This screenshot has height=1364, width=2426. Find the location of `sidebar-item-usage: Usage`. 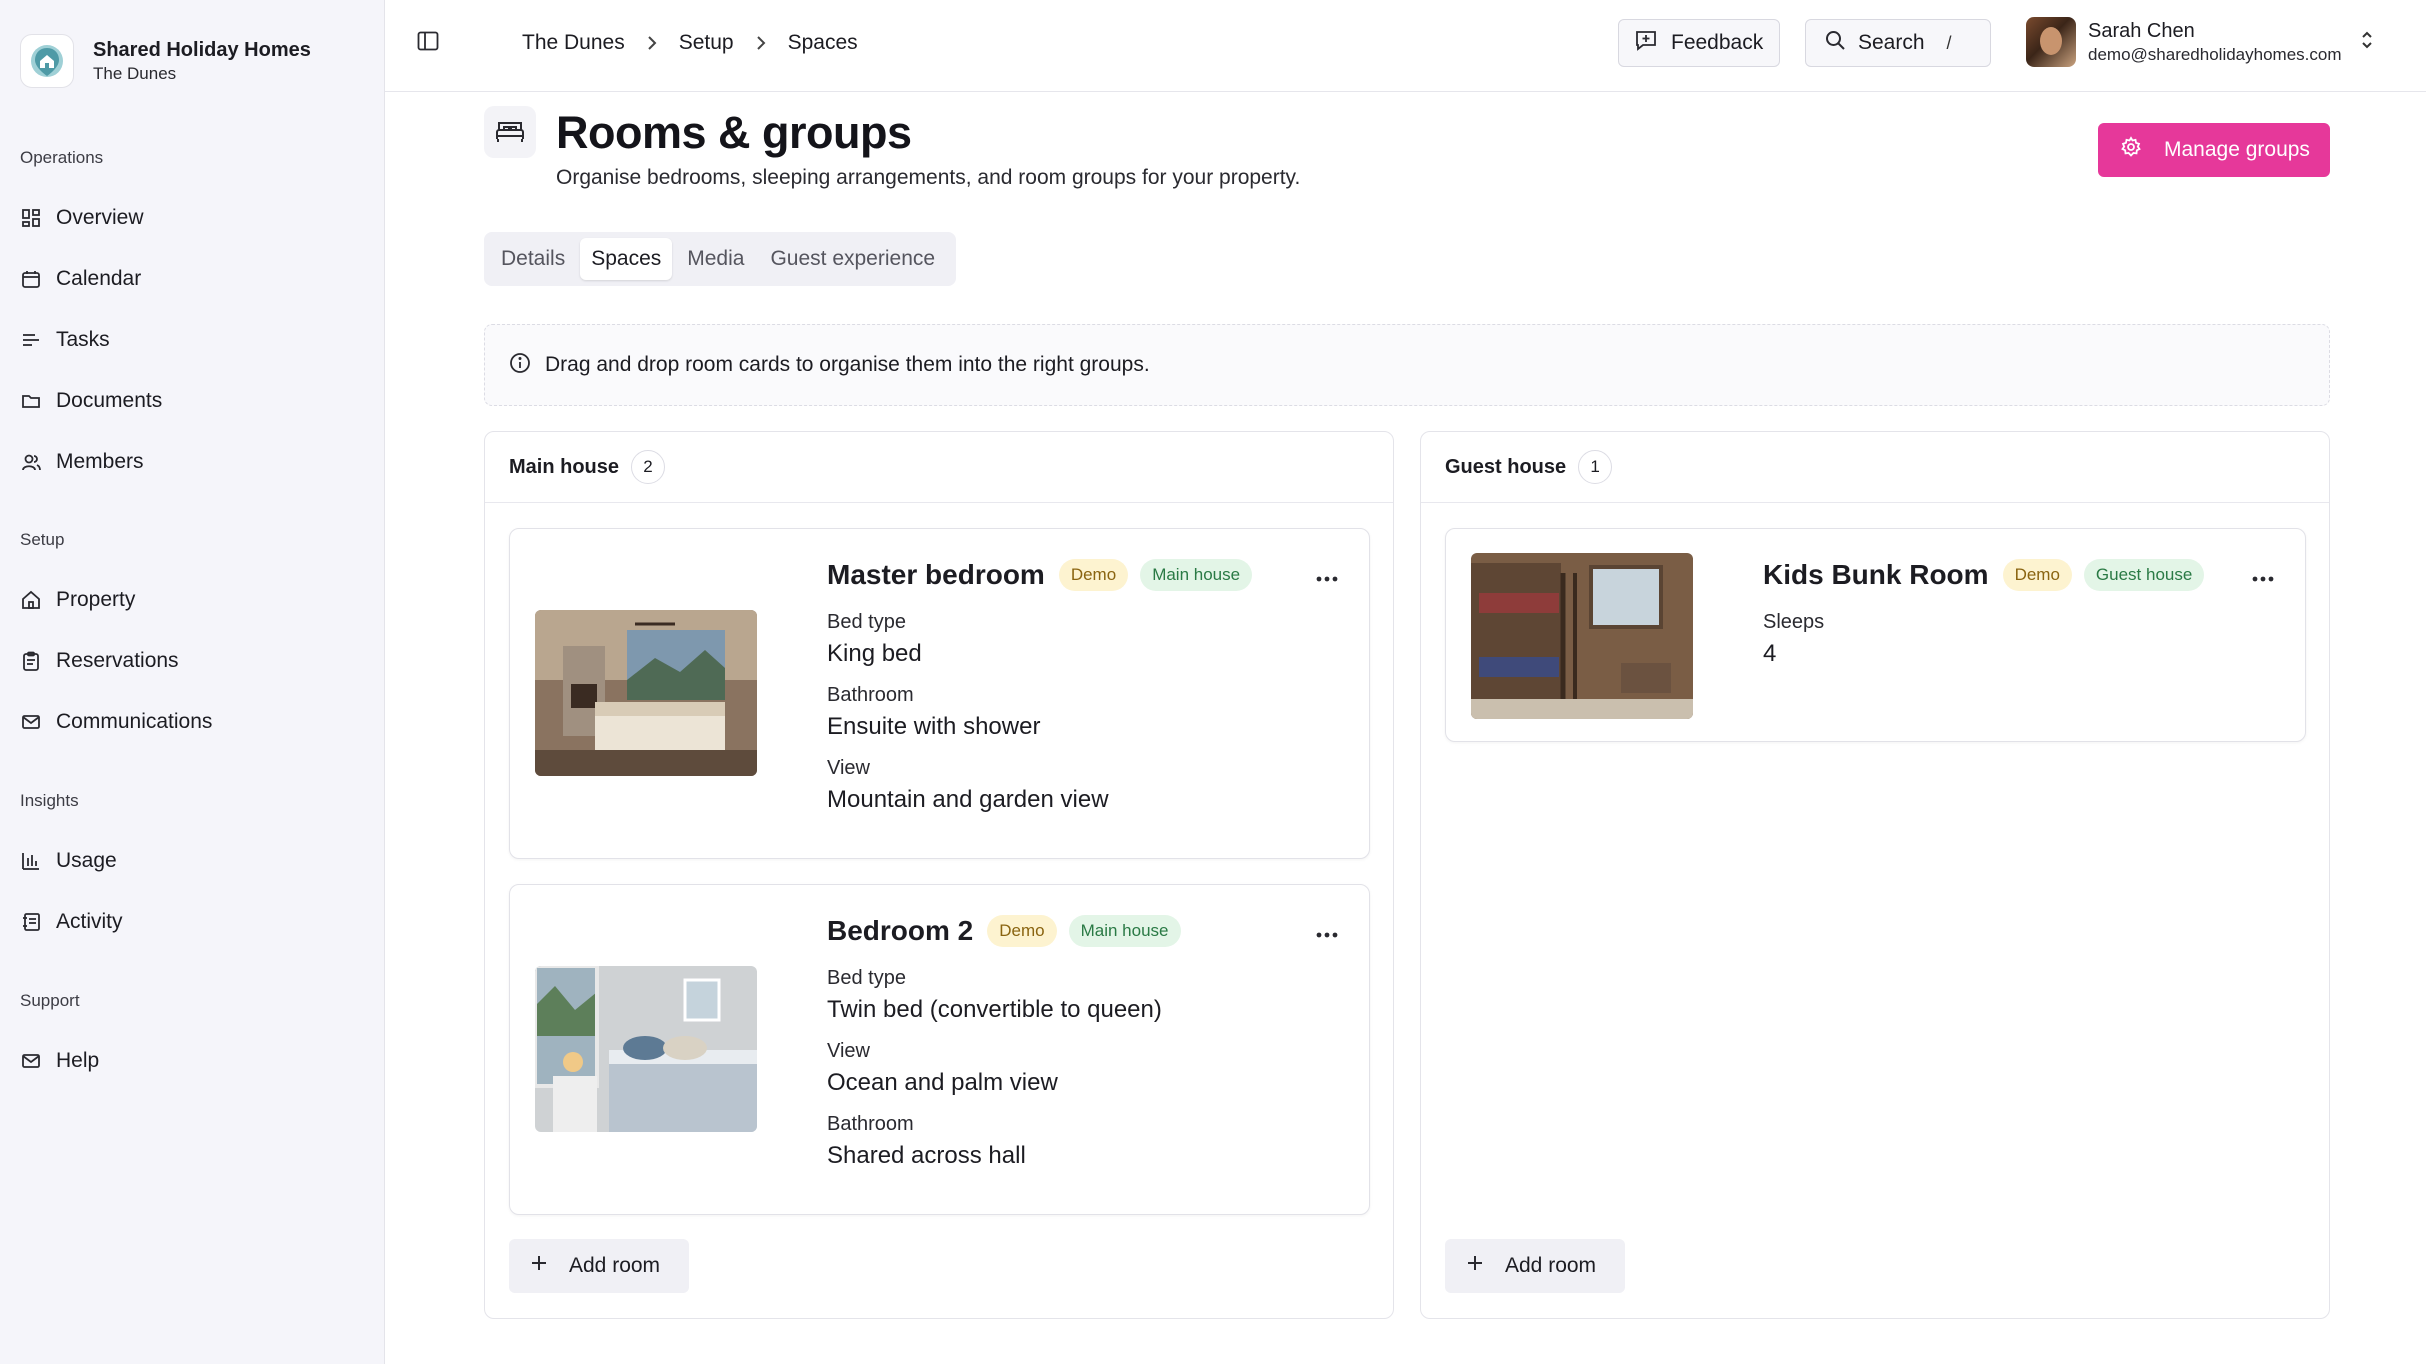

sidebar-item-usage: Usage is located at coordinates (71, 860).